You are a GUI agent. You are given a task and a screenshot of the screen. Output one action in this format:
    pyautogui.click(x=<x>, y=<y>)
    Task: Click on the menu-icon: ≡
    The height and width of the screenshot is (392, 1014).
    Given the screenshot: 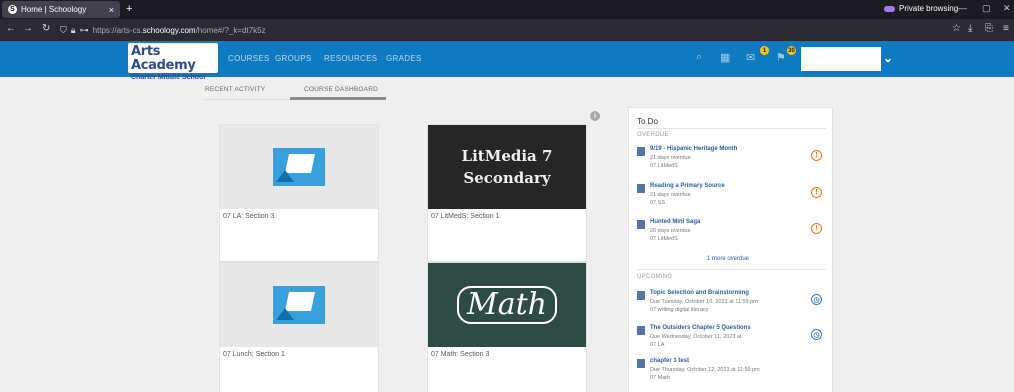 What is the action you would take?
    pyautogui.click(x=1006, y=28)
    